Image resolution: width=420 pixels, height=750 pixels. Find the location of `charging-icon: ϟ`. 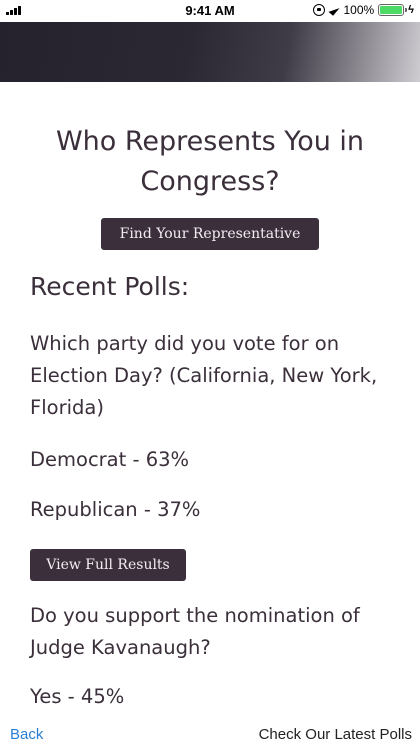

charging-icon: ϟ is located at coordinates (411, 10).